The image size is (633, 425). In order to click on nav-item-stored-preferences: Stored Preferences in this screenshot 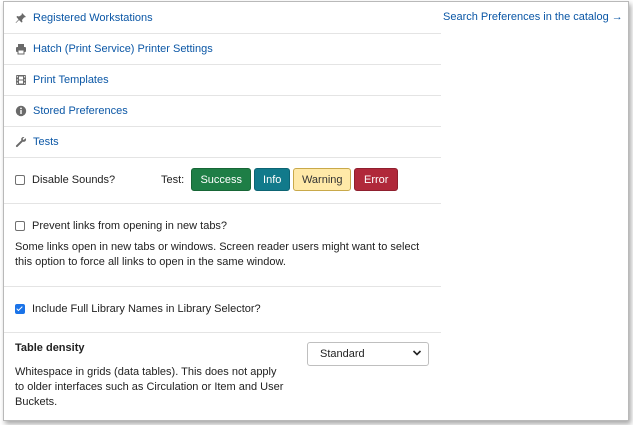, I will do `click(222, 111)`.